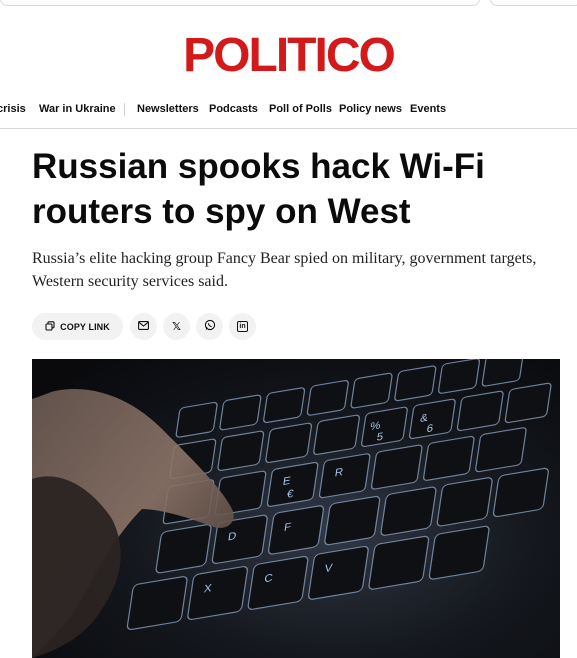 The width and height of the screenshot is (577, 658). I want to click on email-icon, so click(143, 326).